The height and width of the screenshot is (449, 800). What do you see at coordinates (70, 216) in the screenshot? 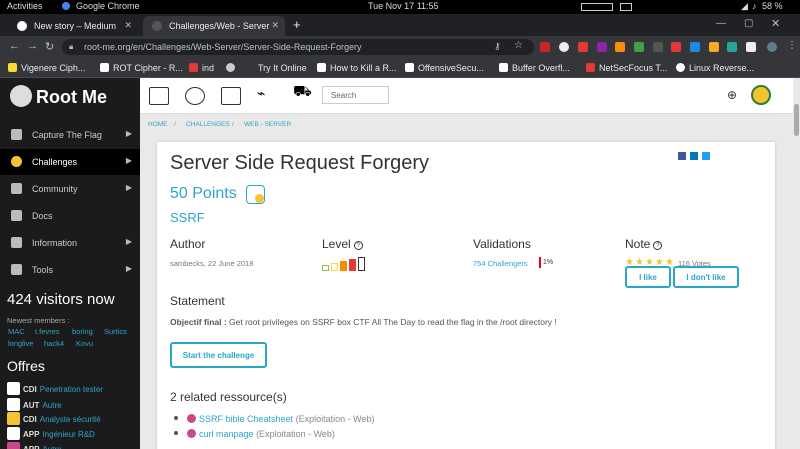
I see `sidebar-item-docs: Docs` at bounding box center [70, 216].